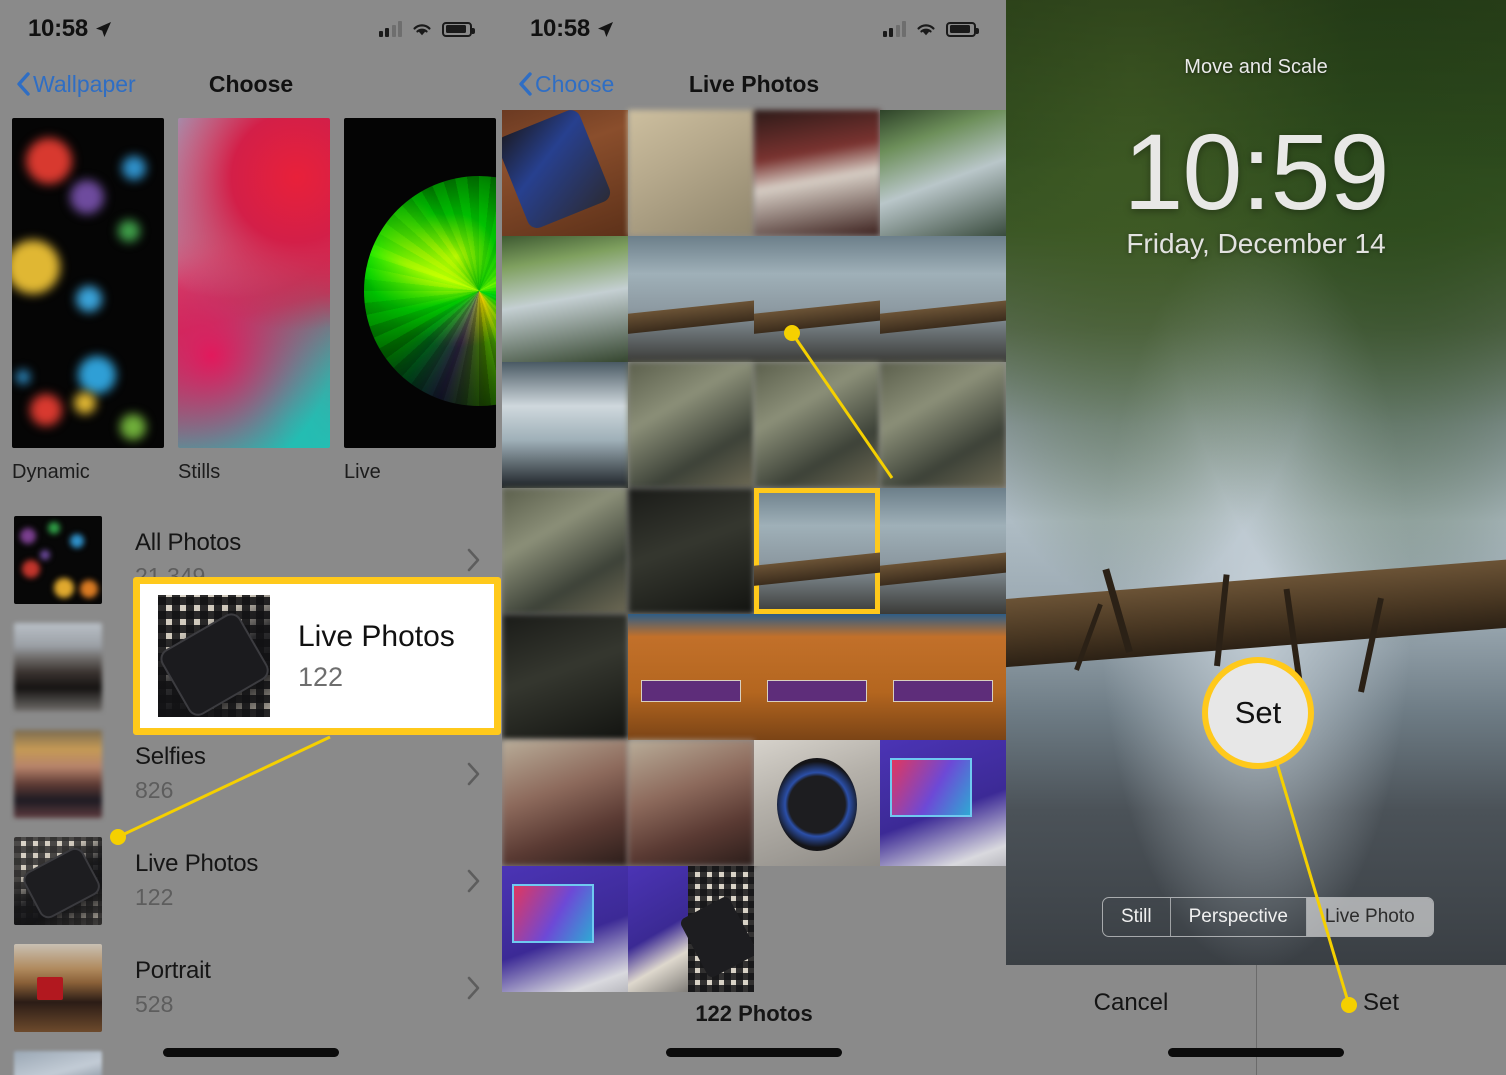 Image resolution: width=1506 pixels, height=1075 pixels. I want to click on album-name: Selfies, so click(170, 756).